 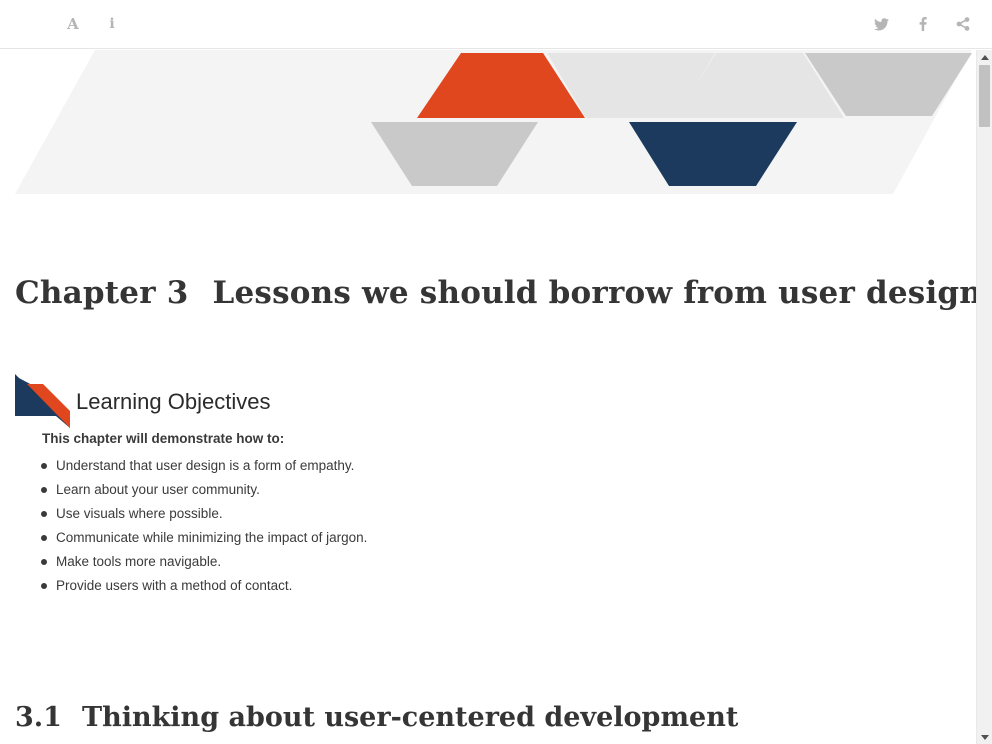 I want to click on list-item: Make tools more navigable., so click(x=204, y=566).